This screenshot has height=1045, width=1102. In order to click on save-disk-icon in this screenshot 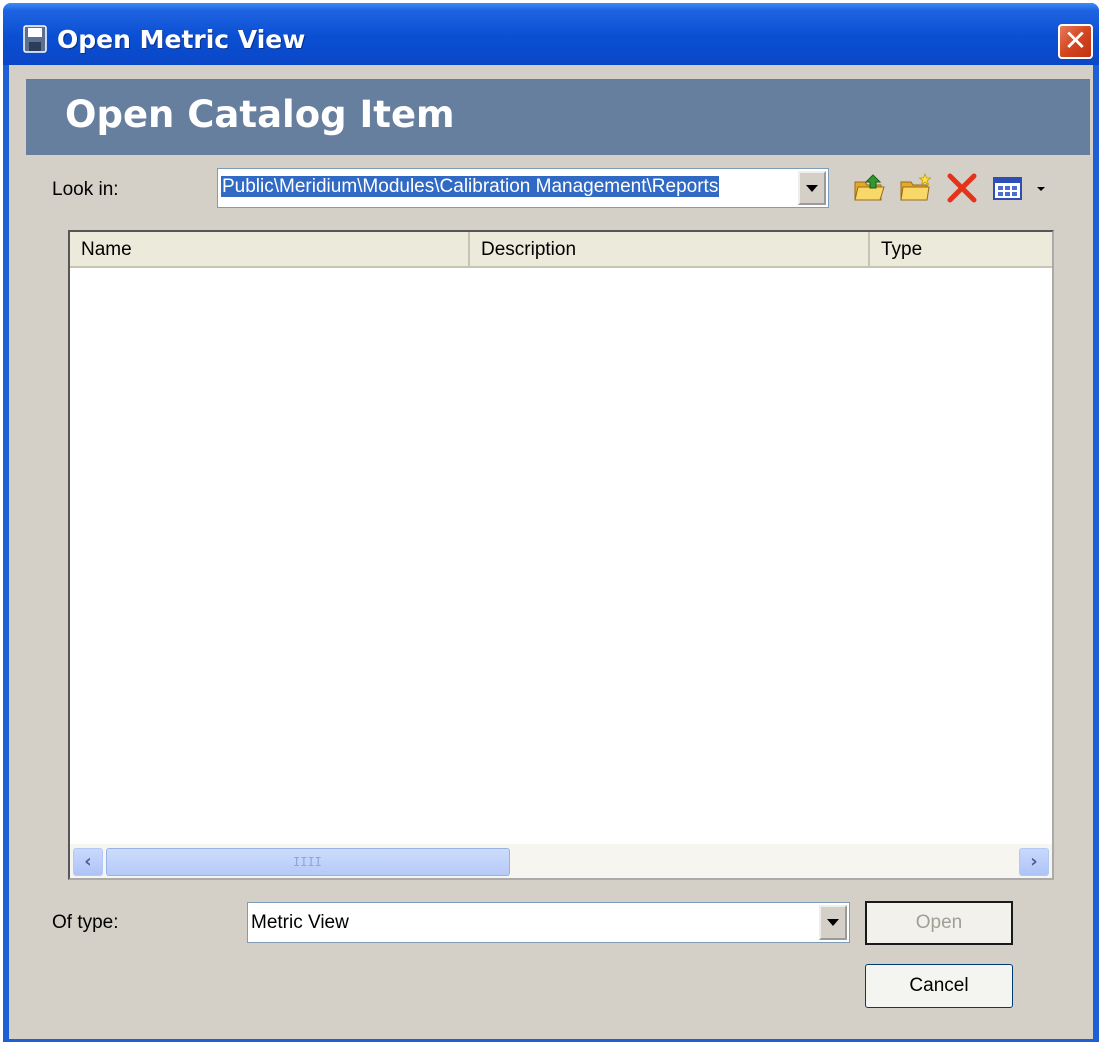, I will do `click(35, 39)`.